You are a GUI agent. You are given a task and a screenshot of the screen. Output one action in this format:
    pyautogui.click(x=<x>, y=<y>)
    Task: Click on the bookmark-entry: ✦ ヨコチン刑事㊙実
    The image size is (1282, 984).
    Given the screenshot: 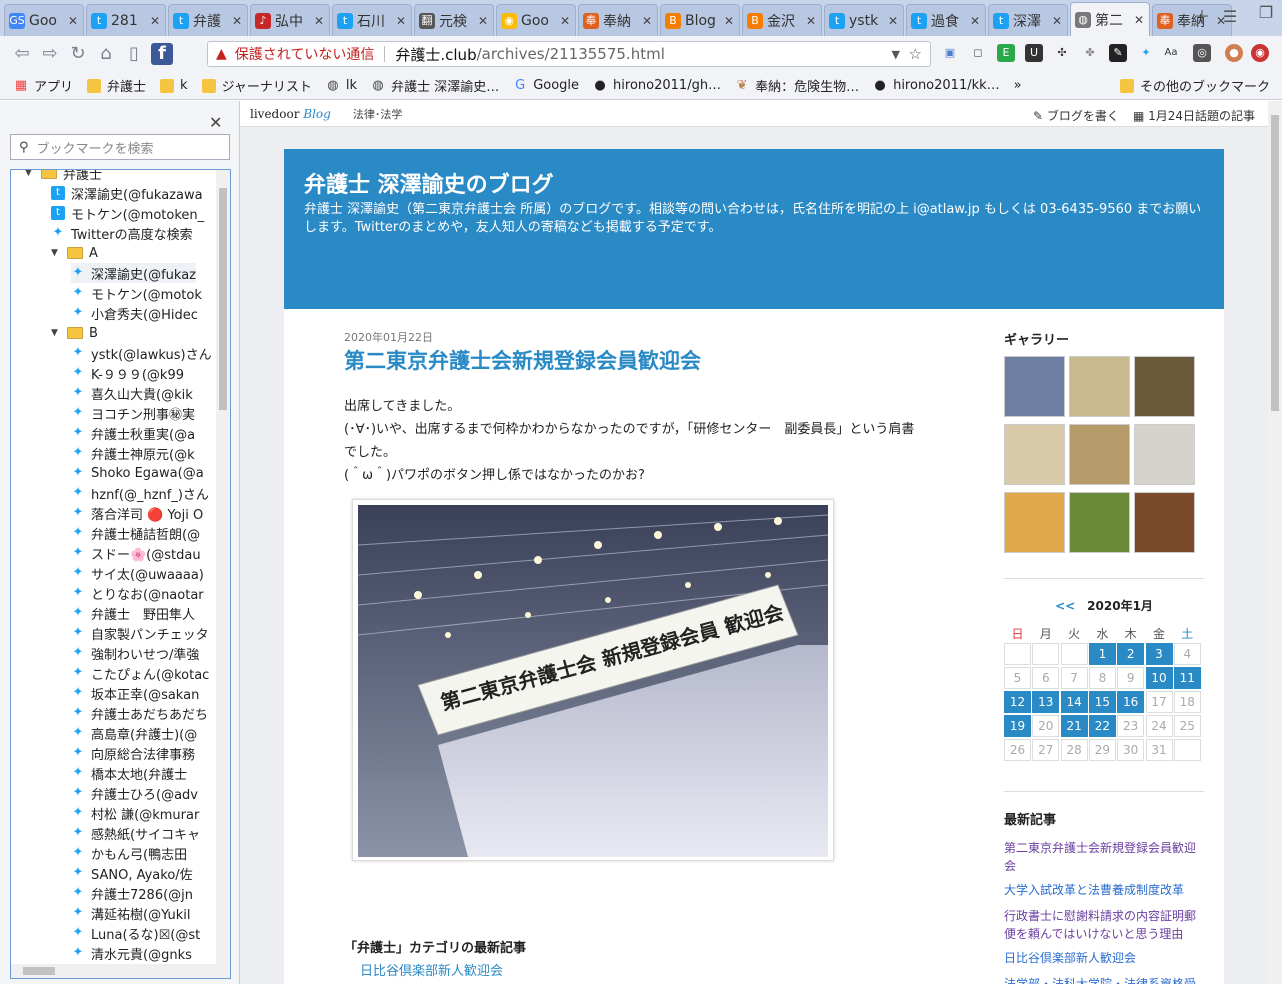 What is the action you would take?
    pyautogui.click(x=133, y=413)
    